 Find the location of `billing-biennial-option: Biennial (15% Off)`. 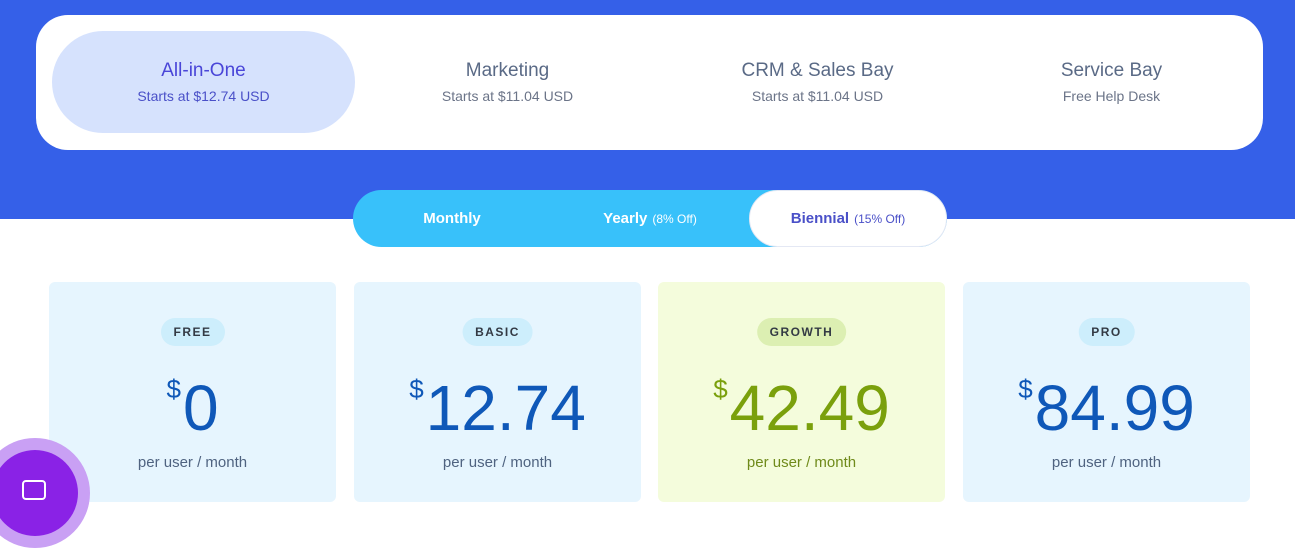

billing-biennial-option: Biennial (15% Off) is located at coordinates (848, 218).